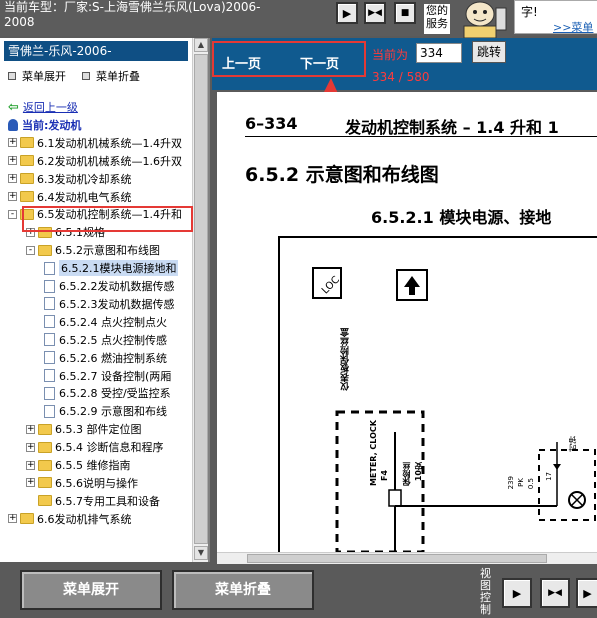 The width and height of the screenshot is (597, 618). I want to click on tree-folder-item: +6.4发动机电气系统, so click(70, 197).